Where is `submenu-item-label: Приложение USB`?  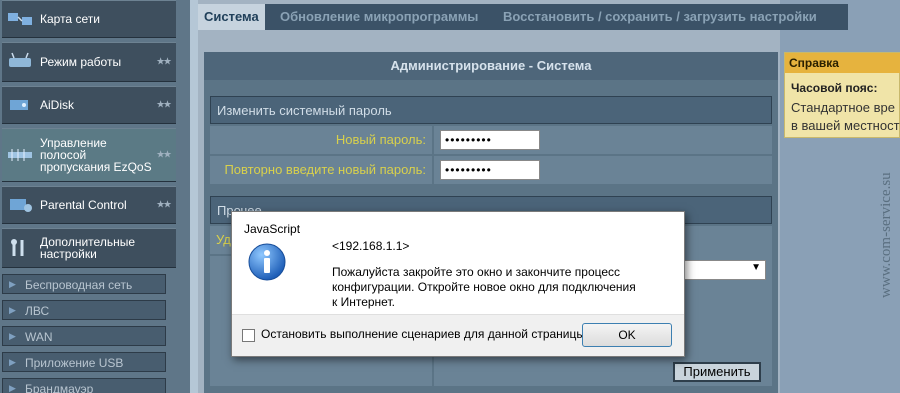
submenu-item-label: Приложение USB is located at coordinates (74, 363).